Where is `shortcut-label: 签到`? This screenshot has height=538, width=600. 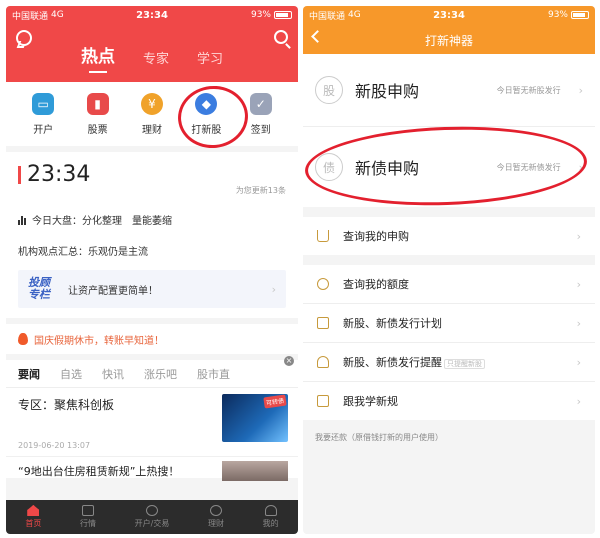 shortcut-label: 签到 is located at coordinates (260, 130).